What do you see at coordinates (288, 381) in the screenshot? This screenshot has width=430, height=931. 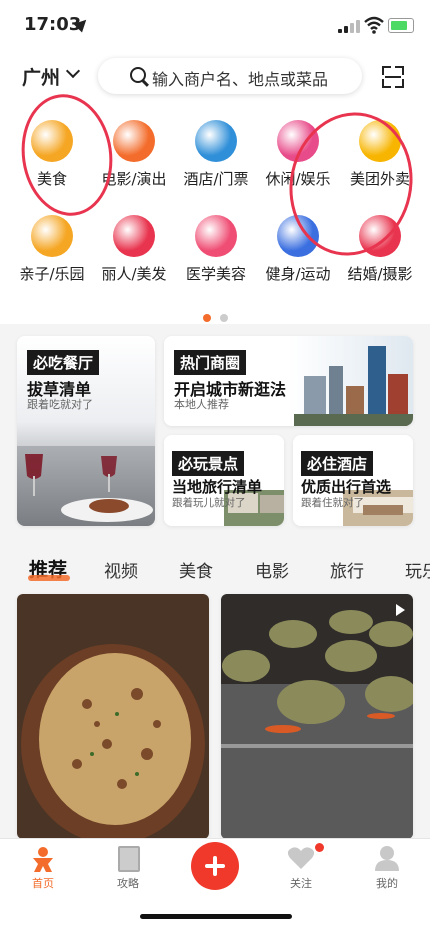 I see `card-hot-mall: 热门商圈 开启城市新逛法 本地人推荐` at bounding box center [288, 381].